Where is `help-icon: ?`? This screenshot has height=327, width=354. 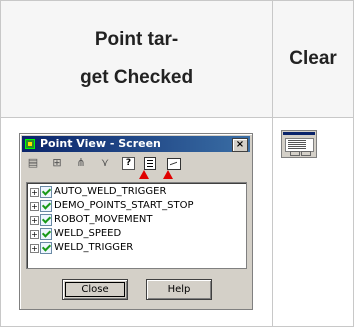 help-icon: ? is located at coordinates (128, 163).